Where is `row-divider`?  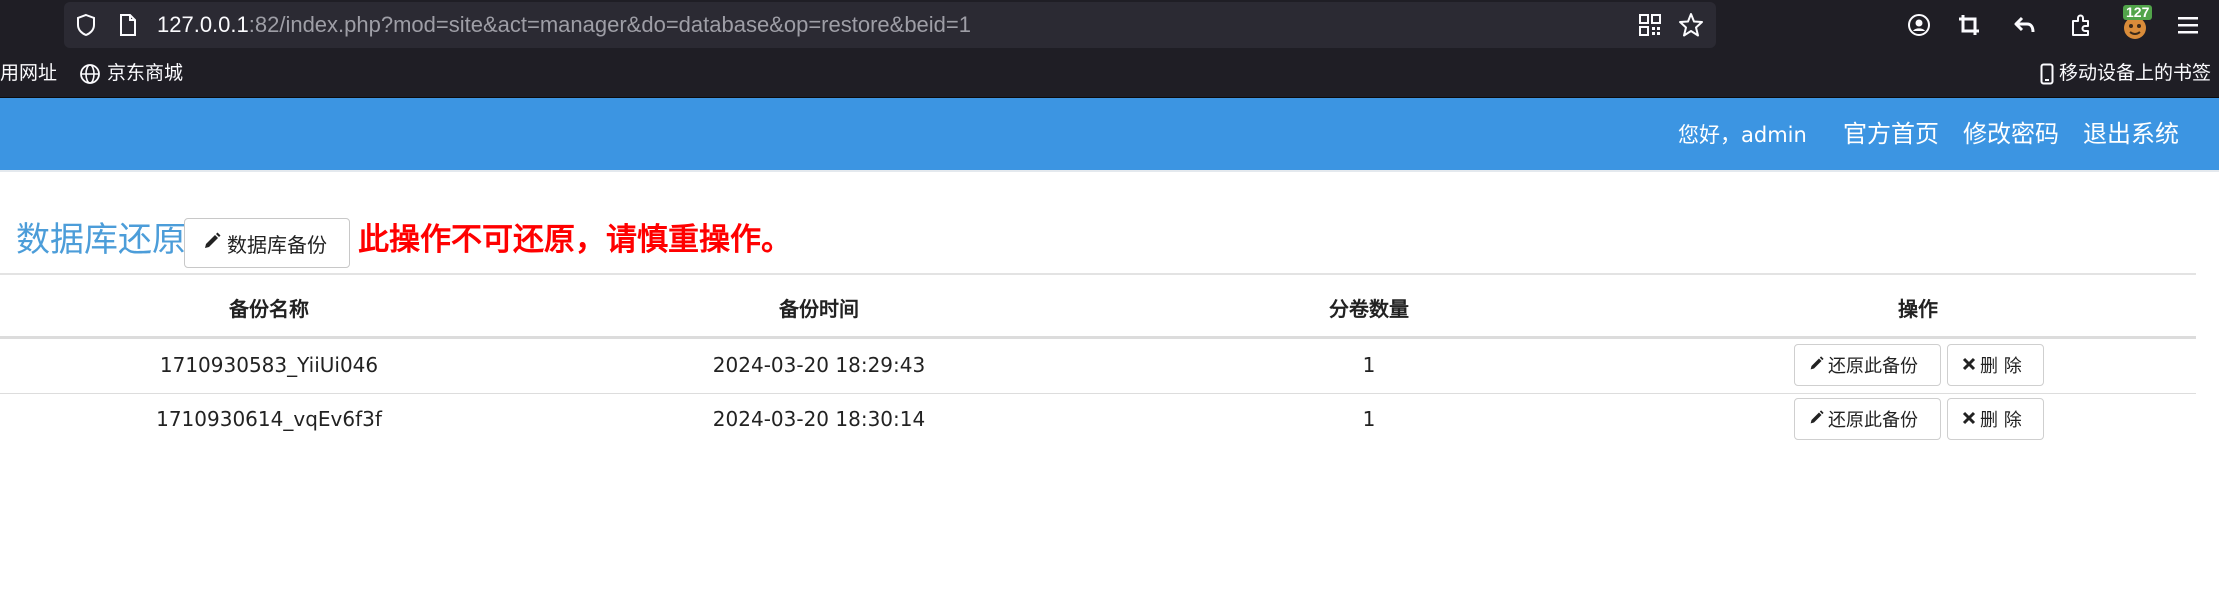
row-divider is located at coordinates (1098, 393).